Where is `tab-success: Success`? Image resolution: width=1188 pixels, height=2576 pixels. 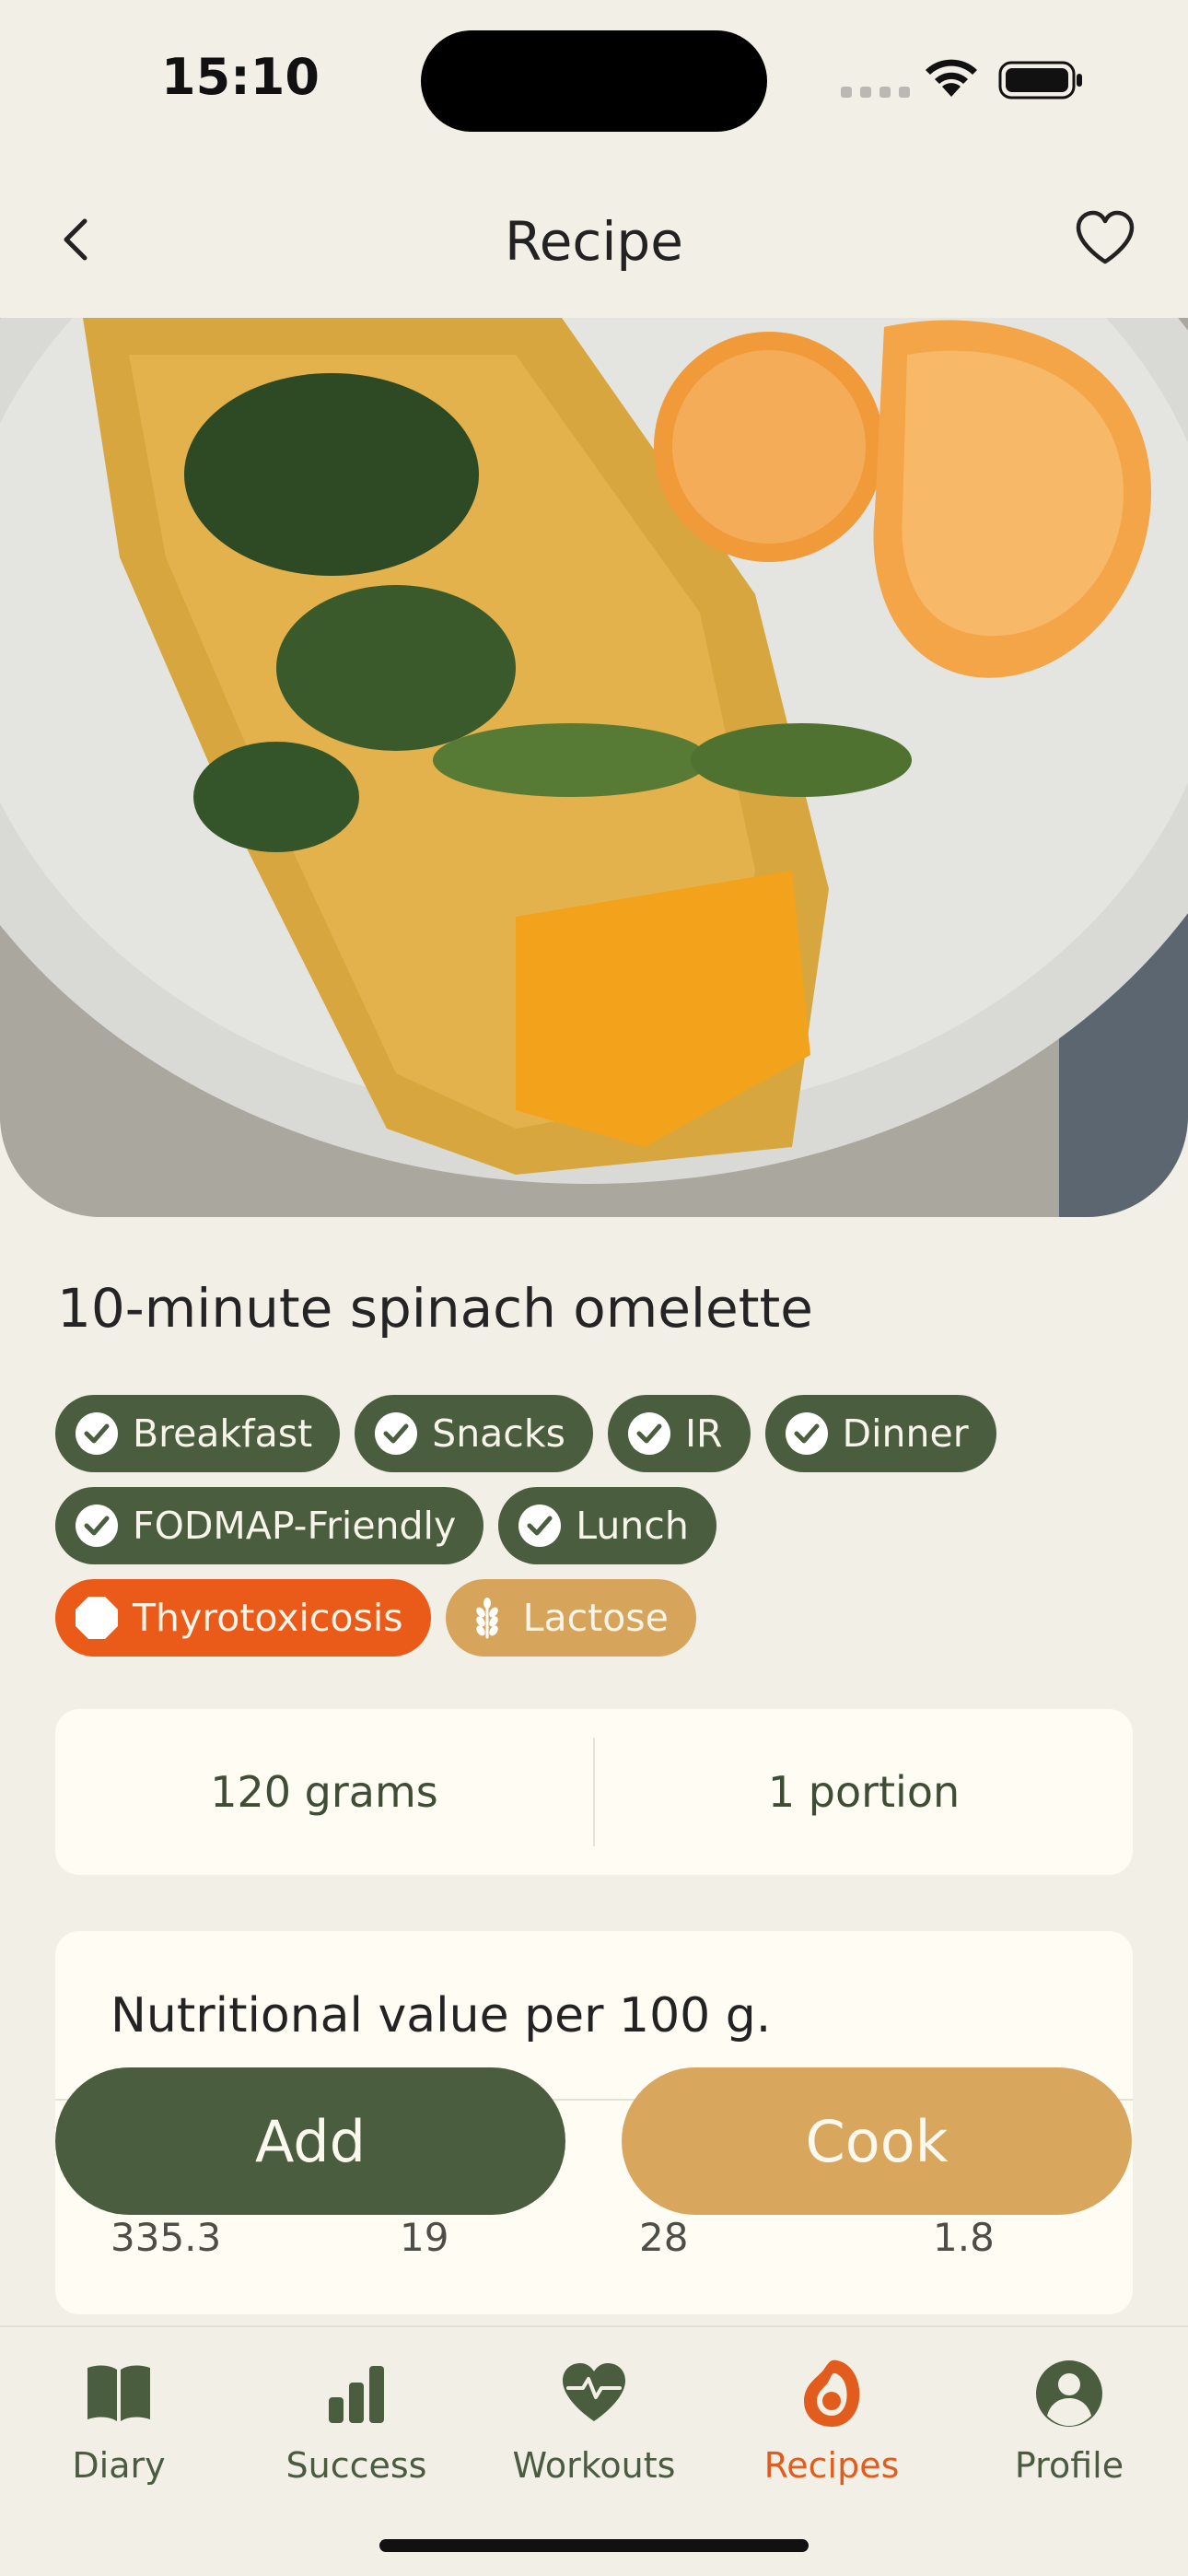 tab-success: Success is located at coordinates (356, 2420).